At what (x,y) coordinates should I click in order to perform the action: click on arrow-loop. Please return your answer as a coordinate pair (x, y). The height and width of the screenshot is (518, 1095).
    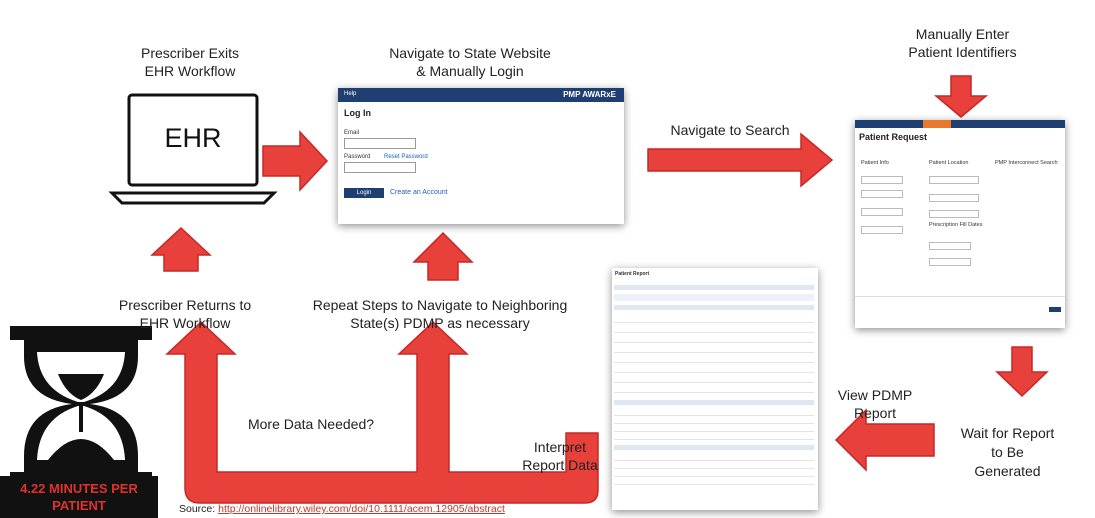
    Looking at the image, I should click on (382, 412).